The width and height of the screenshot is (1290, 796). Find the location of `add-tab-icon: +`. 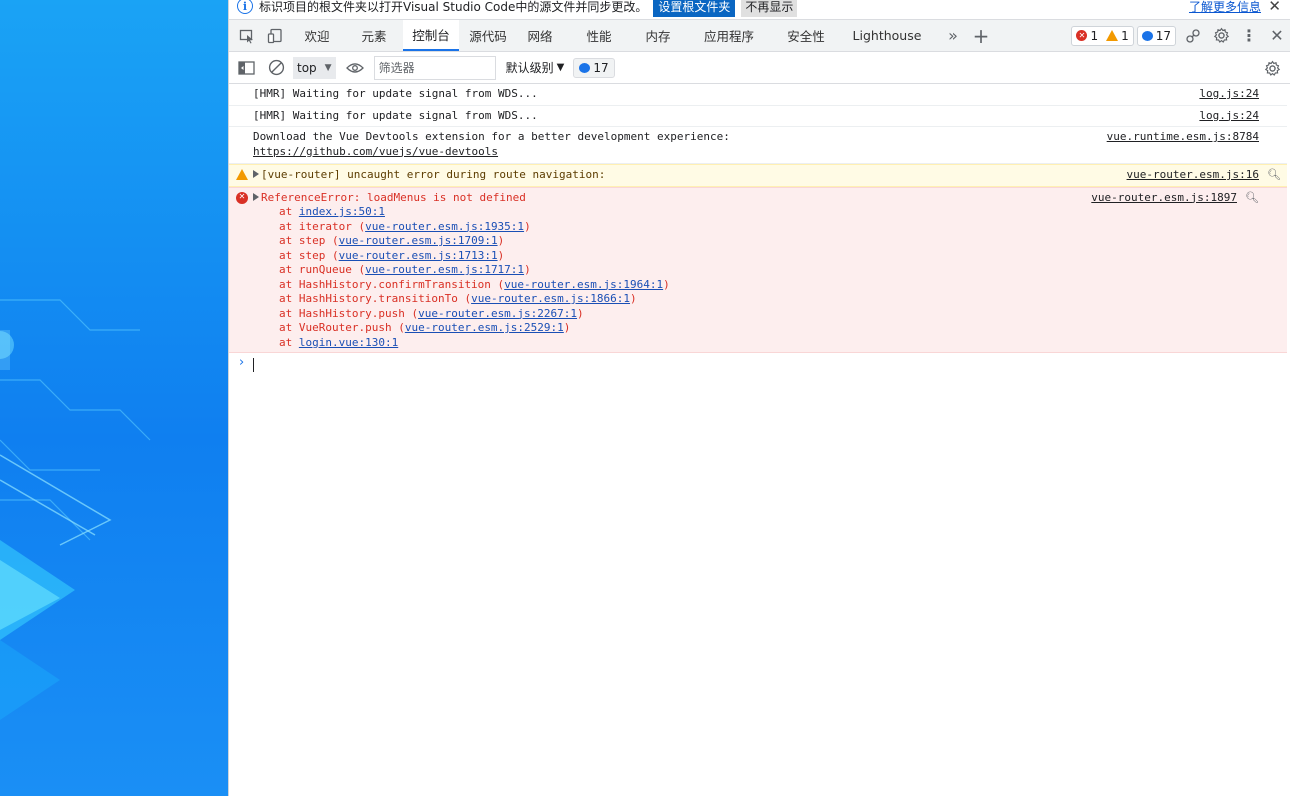

add-tab-icon: + is located at coordinates (981, 36).